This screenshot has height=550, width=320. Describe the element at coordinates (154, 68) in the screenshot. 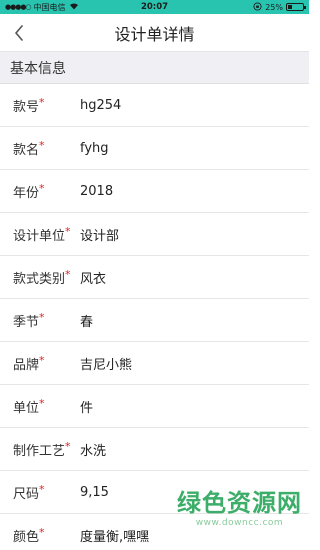

I see `section-header-basic-info: 基本信息` at that location.